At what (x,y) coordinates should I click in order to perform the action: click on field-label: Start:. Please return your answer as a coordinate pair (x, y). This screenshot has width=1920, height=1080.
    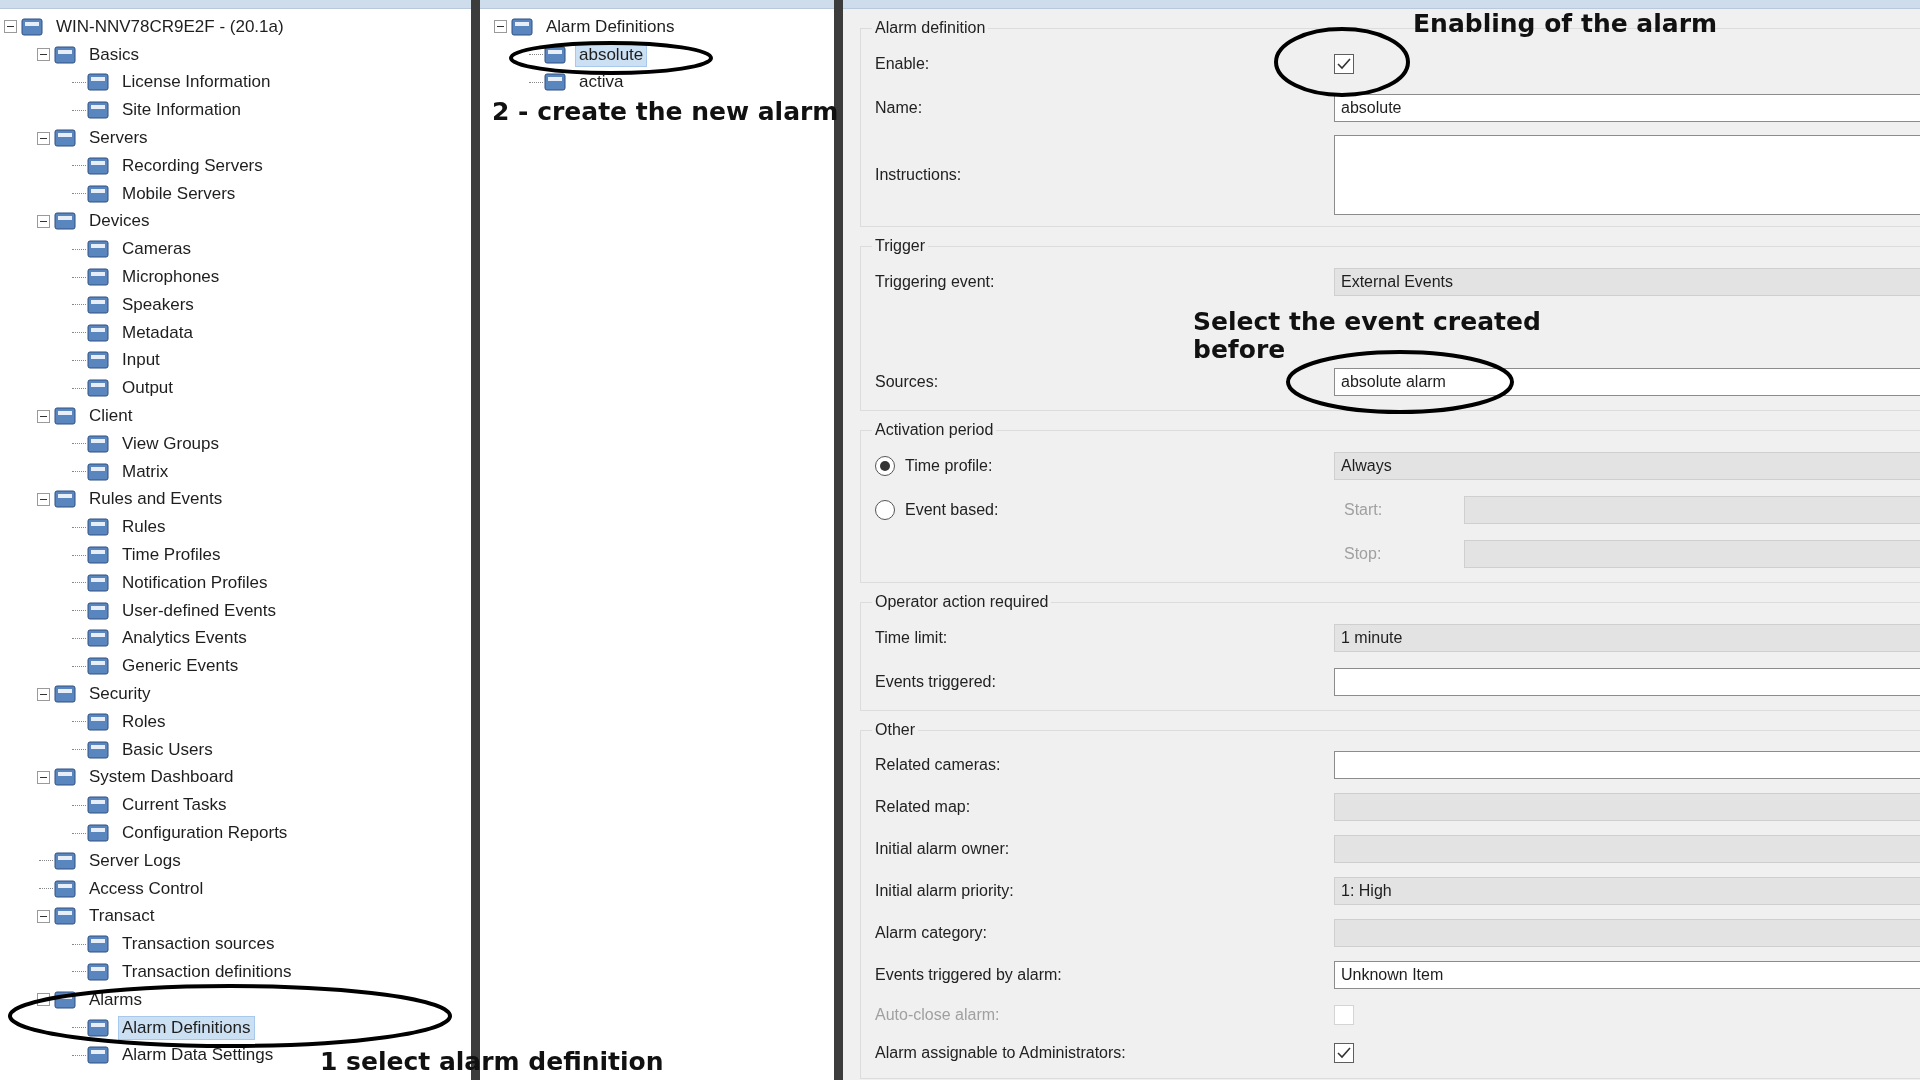
    Looking at the image, I should click on (1364, 510).